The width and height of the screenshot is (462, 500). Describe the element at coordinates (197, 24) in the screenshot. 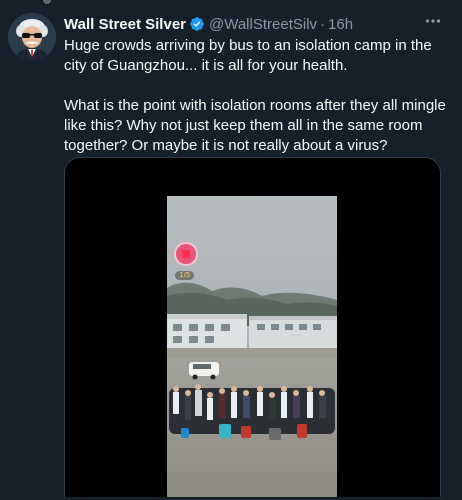

I see `verified-badge-icon` at that location.